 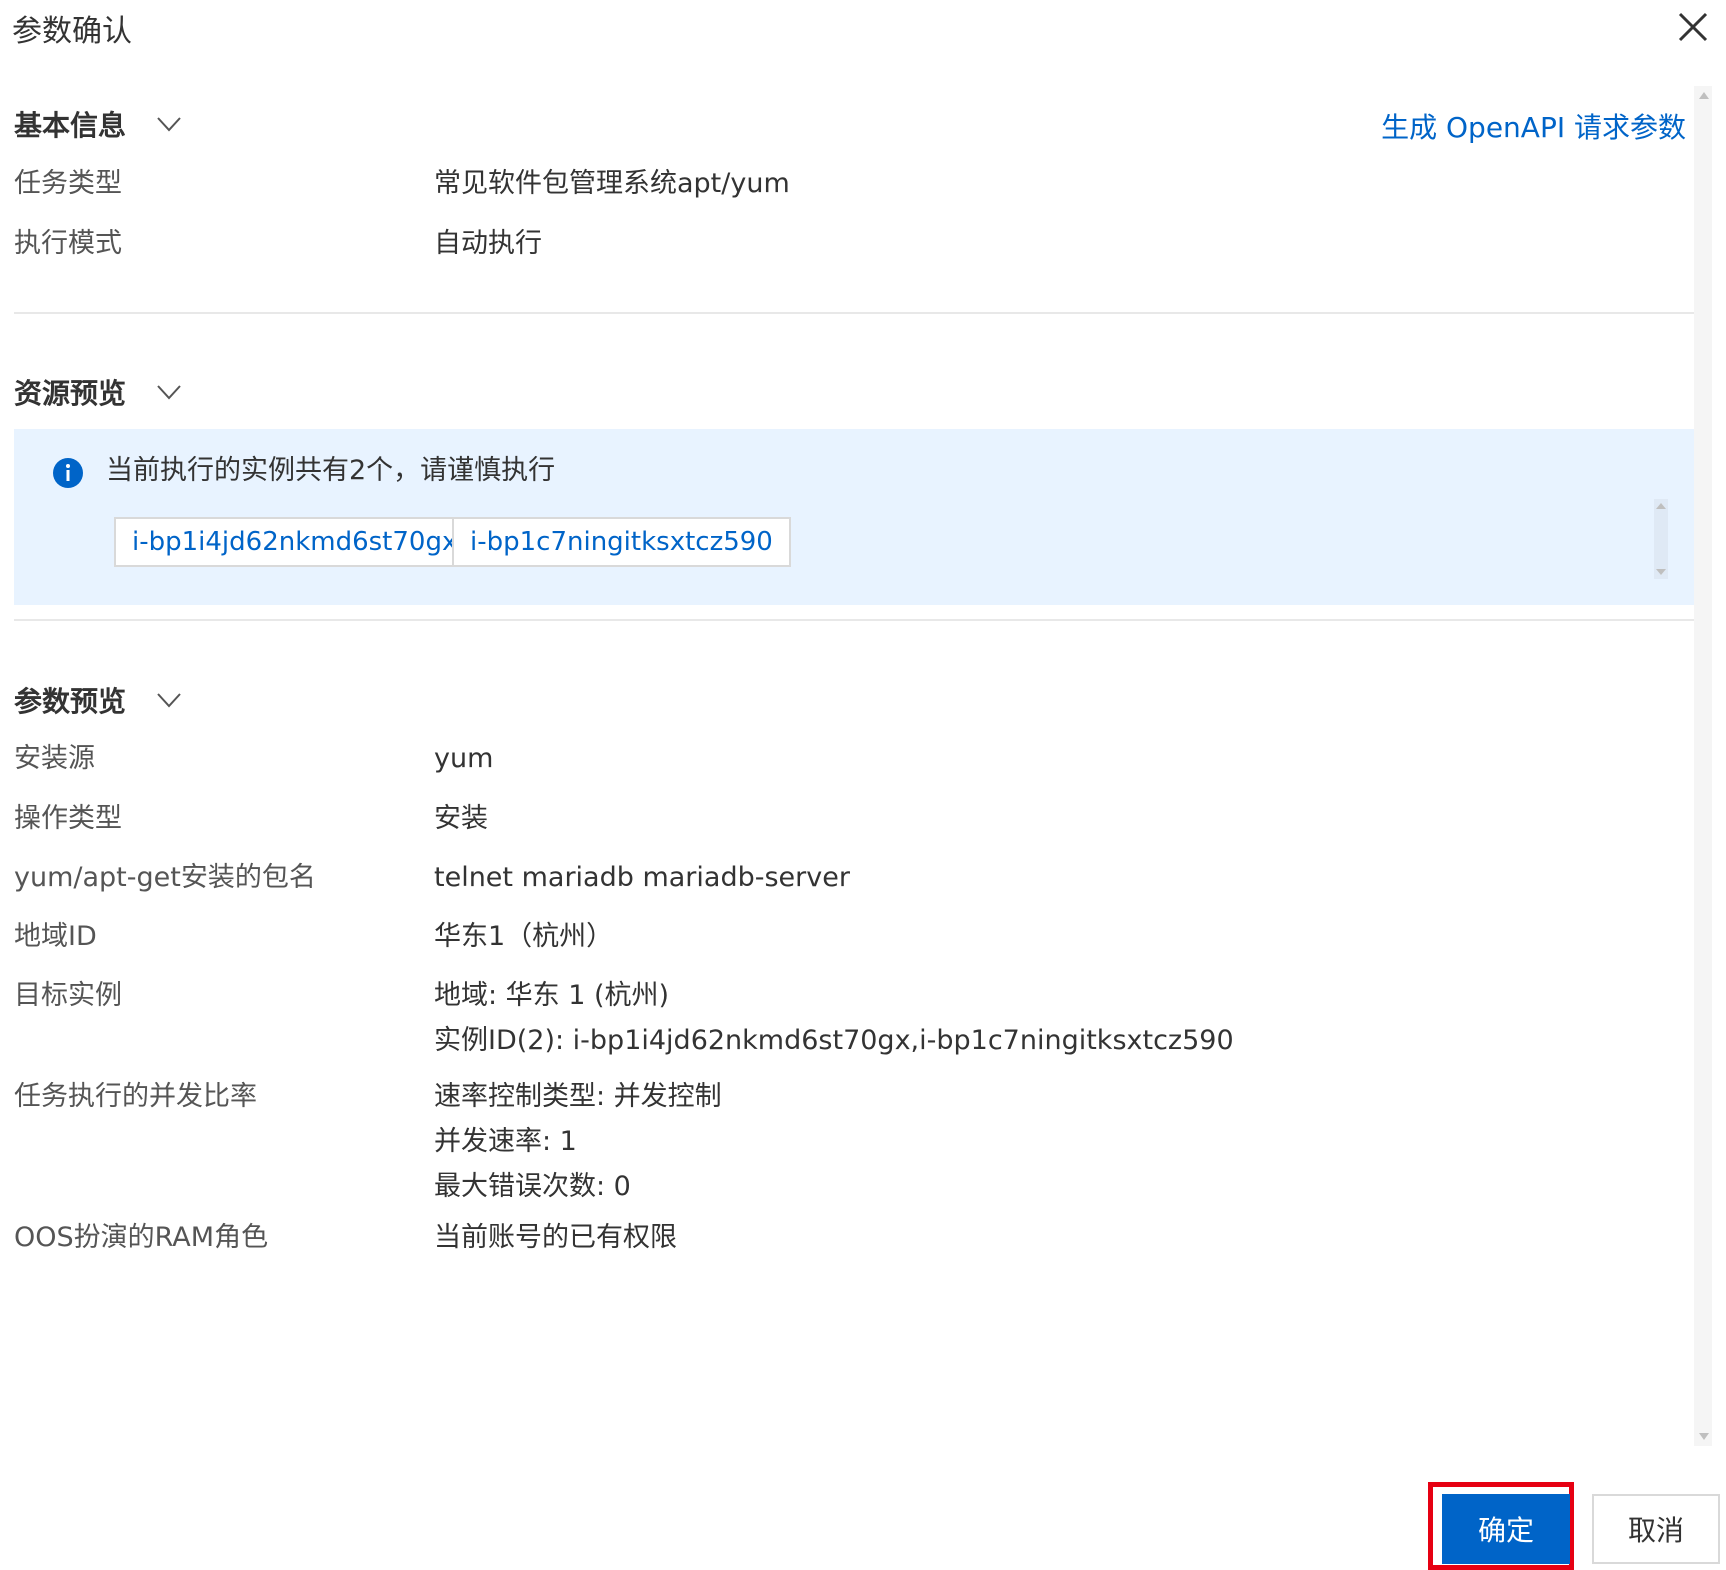 I want to click on instance-tag: i-bp1c7ningitksxtcz590, so click(x=621, y=542).